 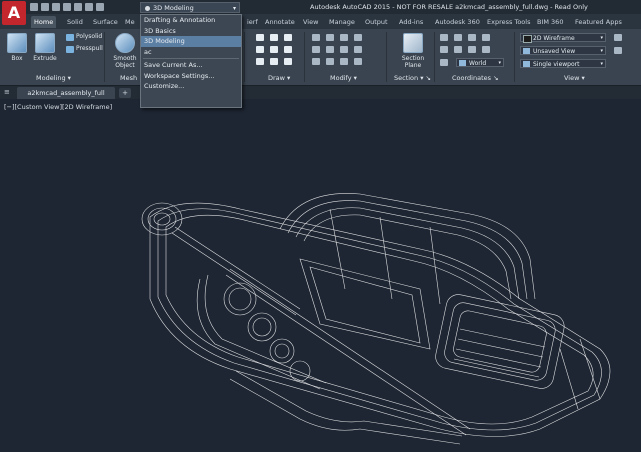 I want to click on ucs-view-icon, so click(x=486, y=49).